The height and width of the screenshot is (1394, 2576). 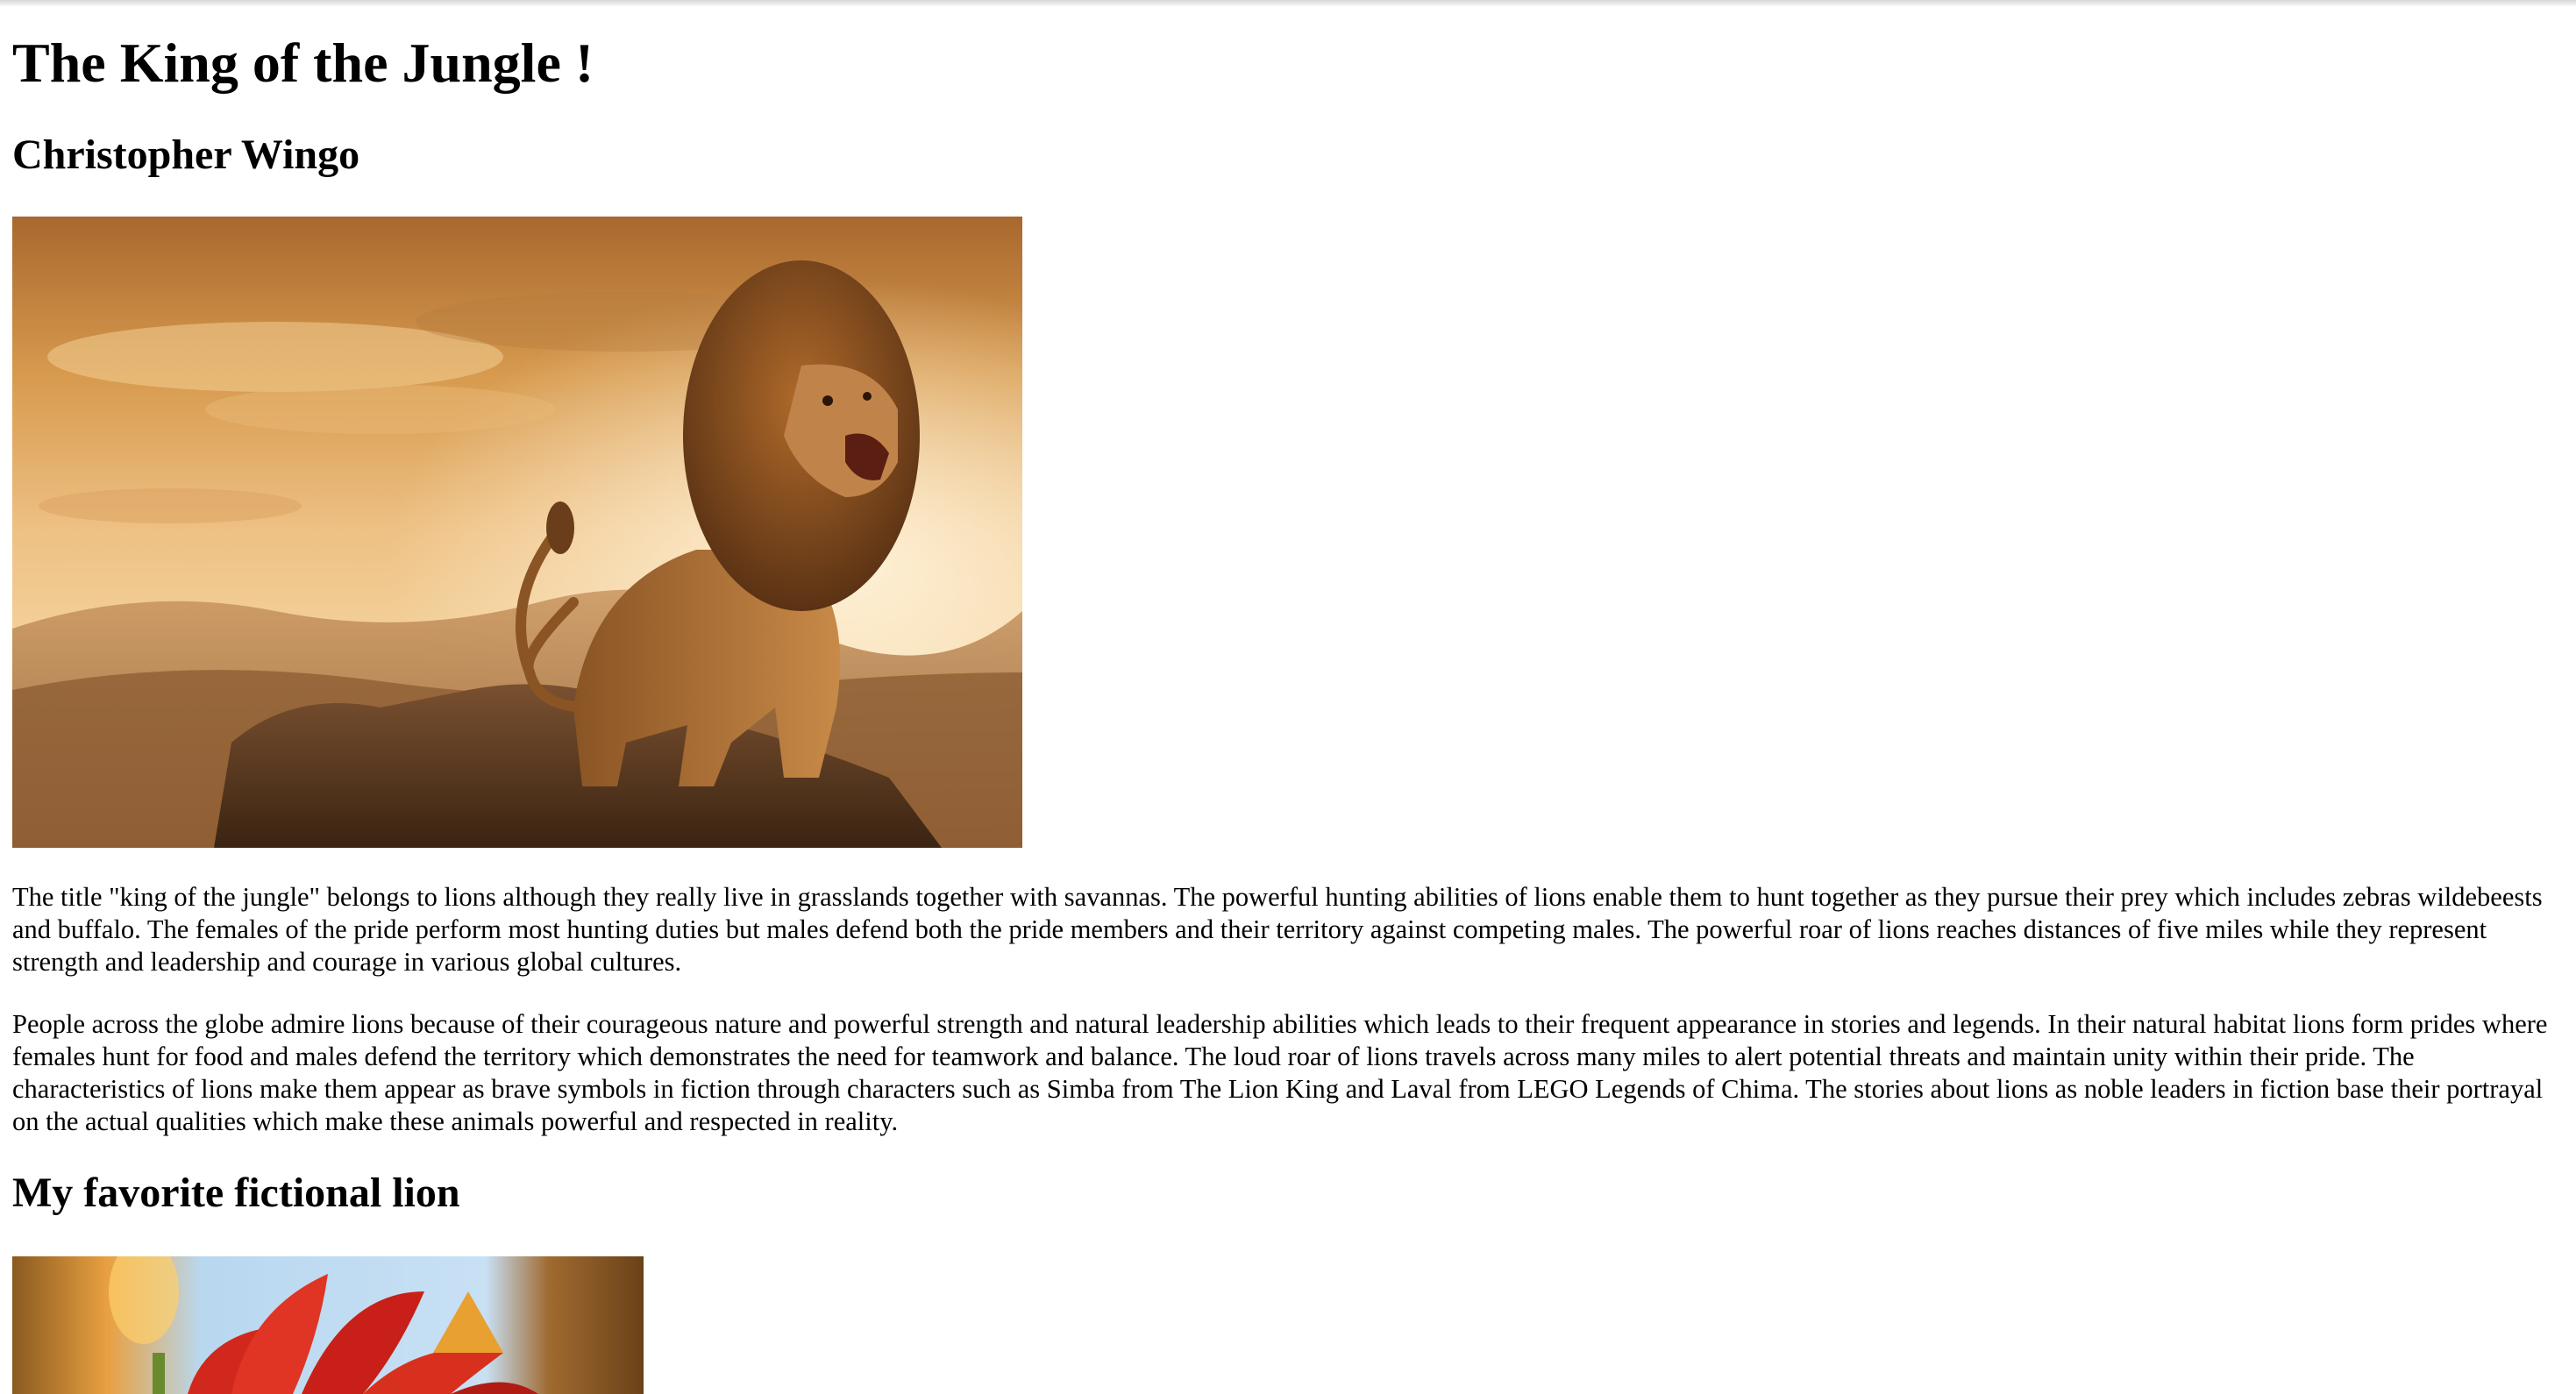 What do you see at coordinates (186, 155) in the screenshot?
I see `author-heading: Christopher Wingo` at bounding box center [186, 155].